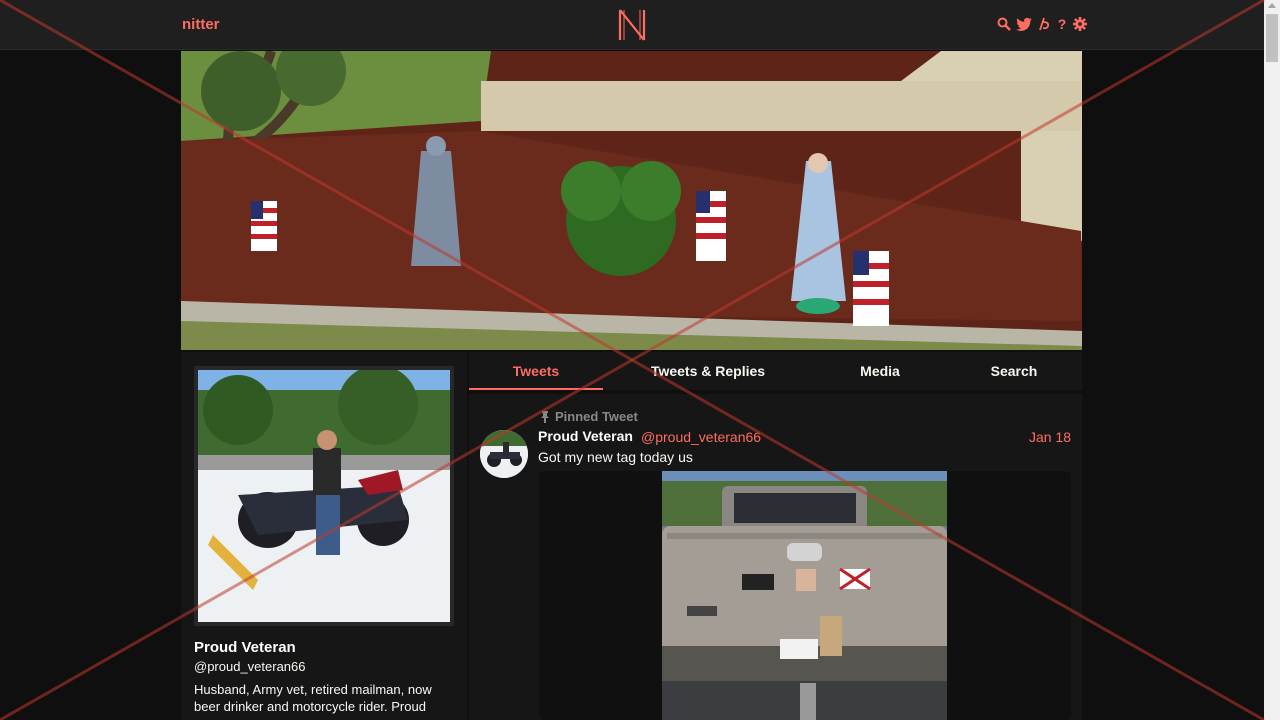 The height and width of the screenshot is (720, 1280). I want to click on tab-search: Search, so click(1014, 371).